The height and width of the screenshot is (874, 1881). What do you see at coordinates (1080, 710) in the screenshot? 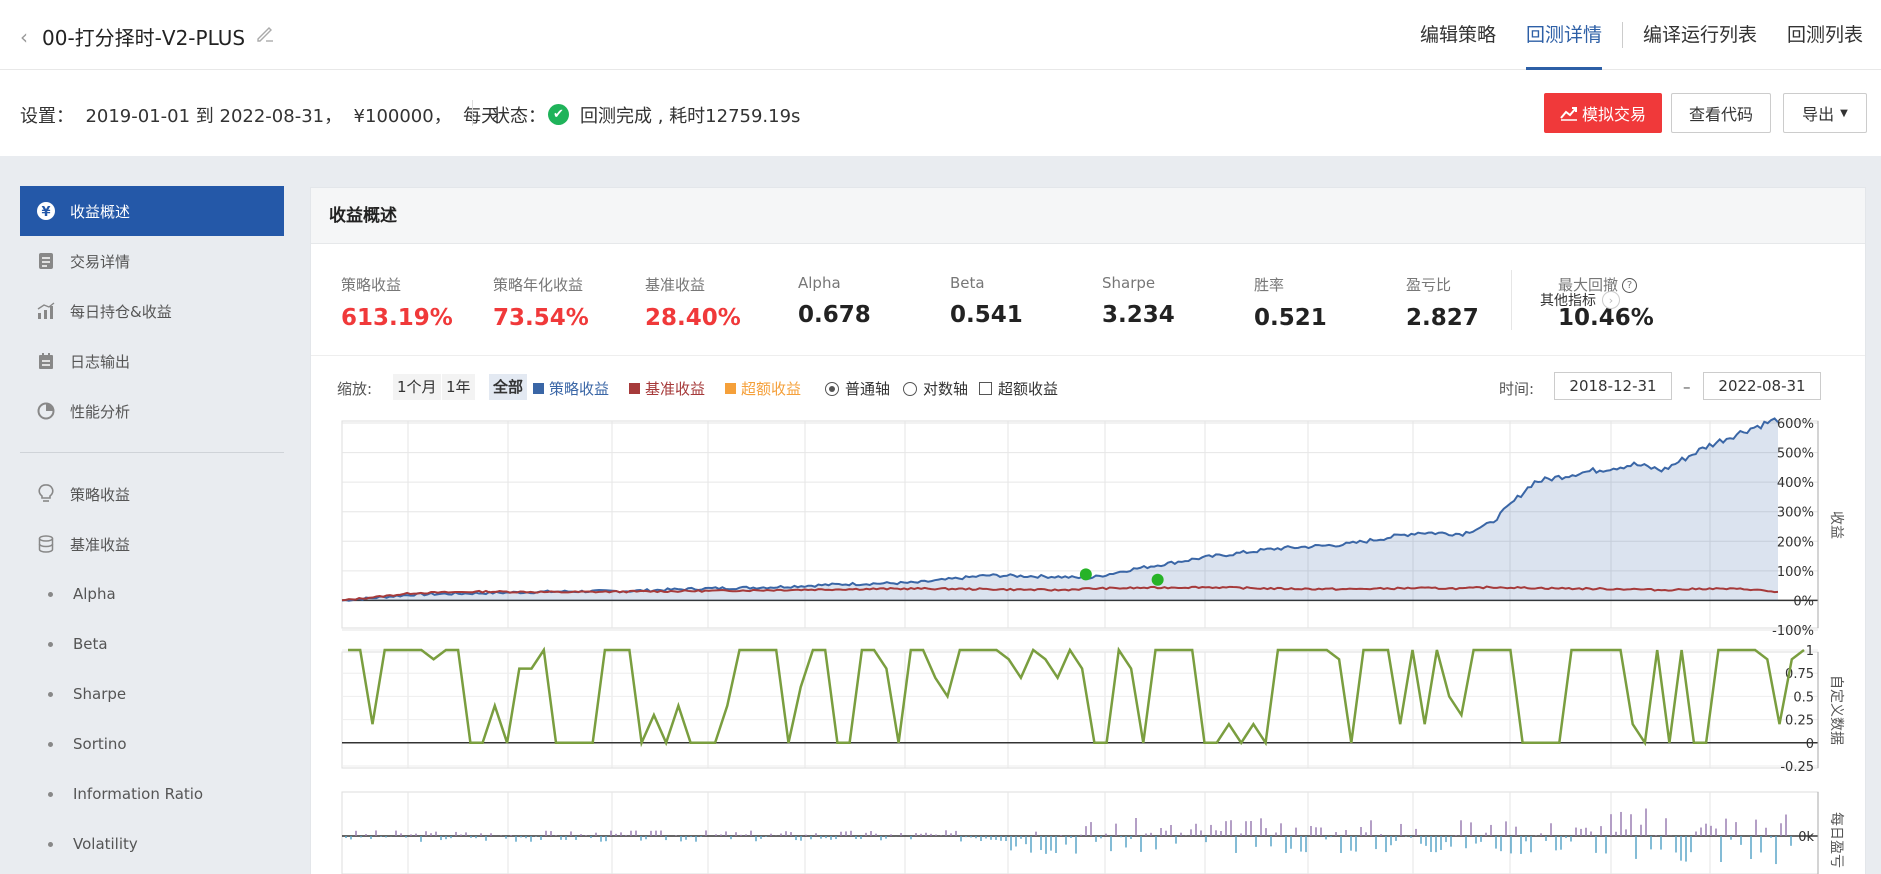
I see `custom-chart-frame` at bounding box center [1080, 710].